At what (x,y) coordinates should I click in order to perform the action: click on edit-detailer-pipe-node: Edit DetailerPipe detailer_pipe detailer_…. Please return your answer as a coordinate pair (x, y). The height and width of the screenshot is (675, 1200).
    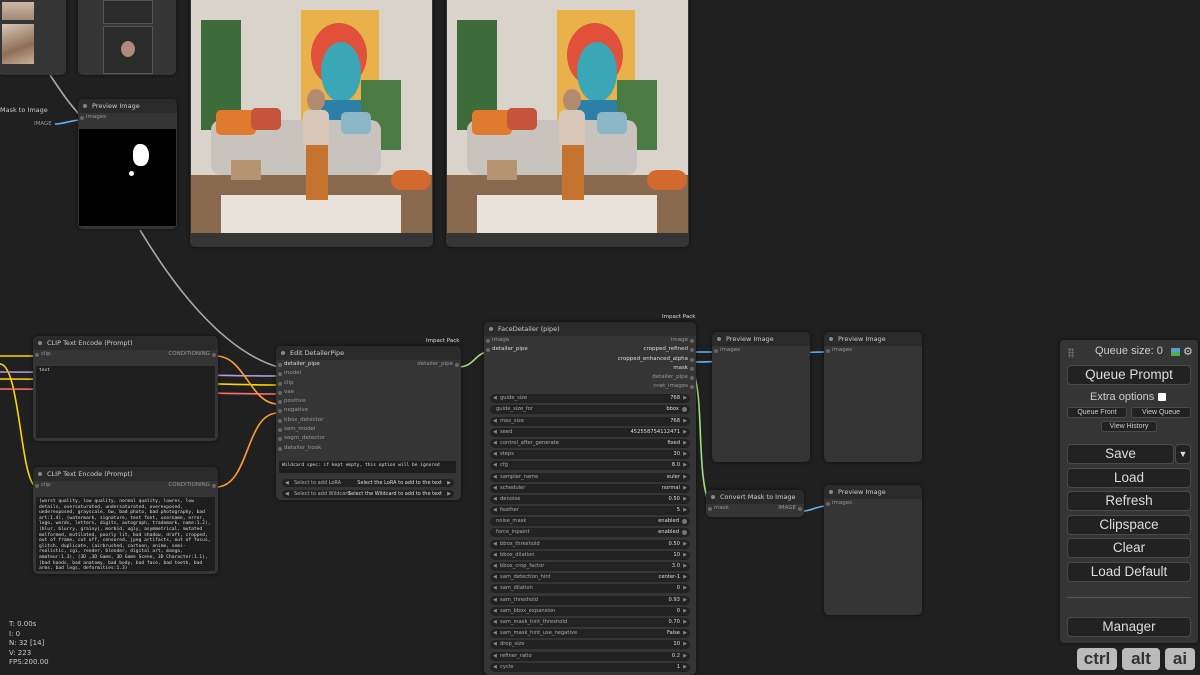
    Looking at the image, I should click on (368, 423).